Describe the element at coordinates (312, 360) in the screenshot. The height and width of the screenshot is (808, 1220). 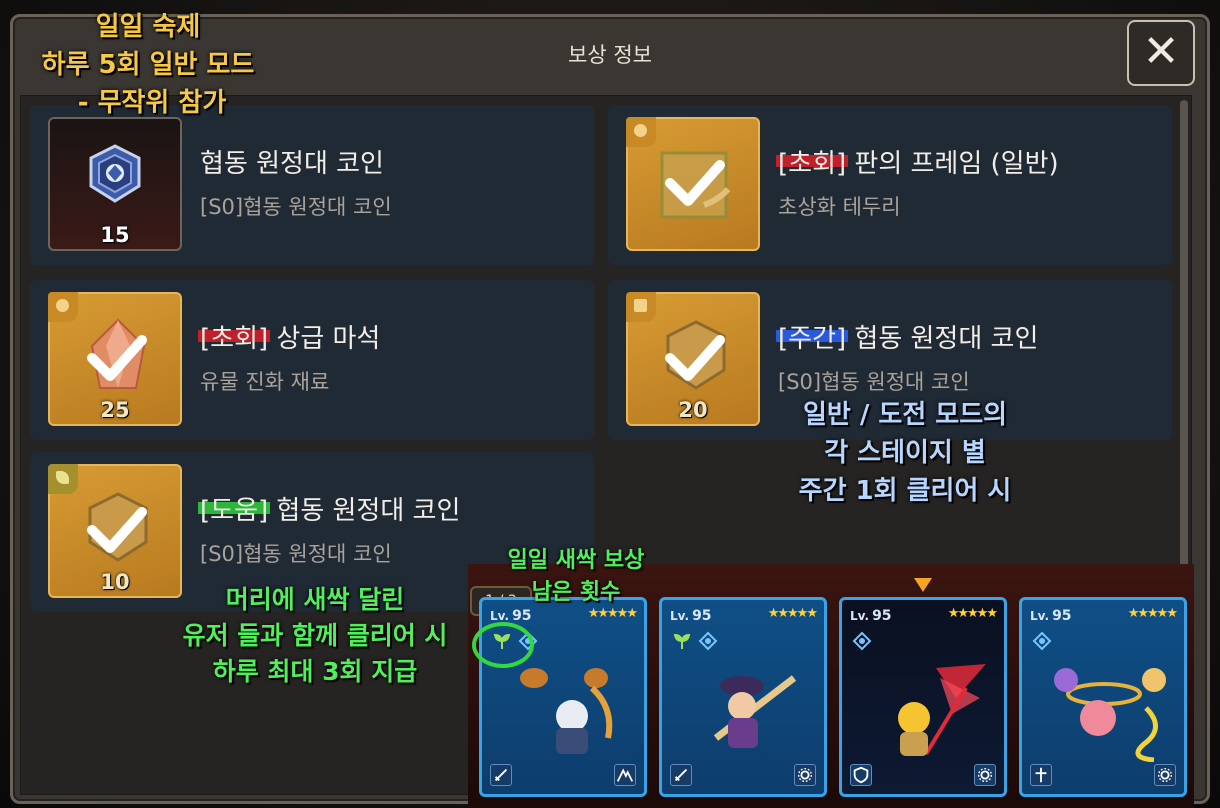
I see `reward-card-magic-stone: 25 [초회] 상급 마석 유물 진화 재료` at that location.